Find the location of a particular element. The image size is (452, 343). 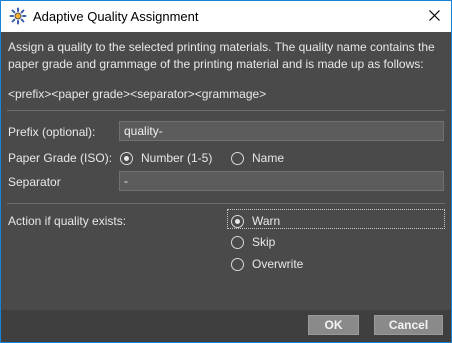

radio-label: Warn is located at coordinates (266, 221).